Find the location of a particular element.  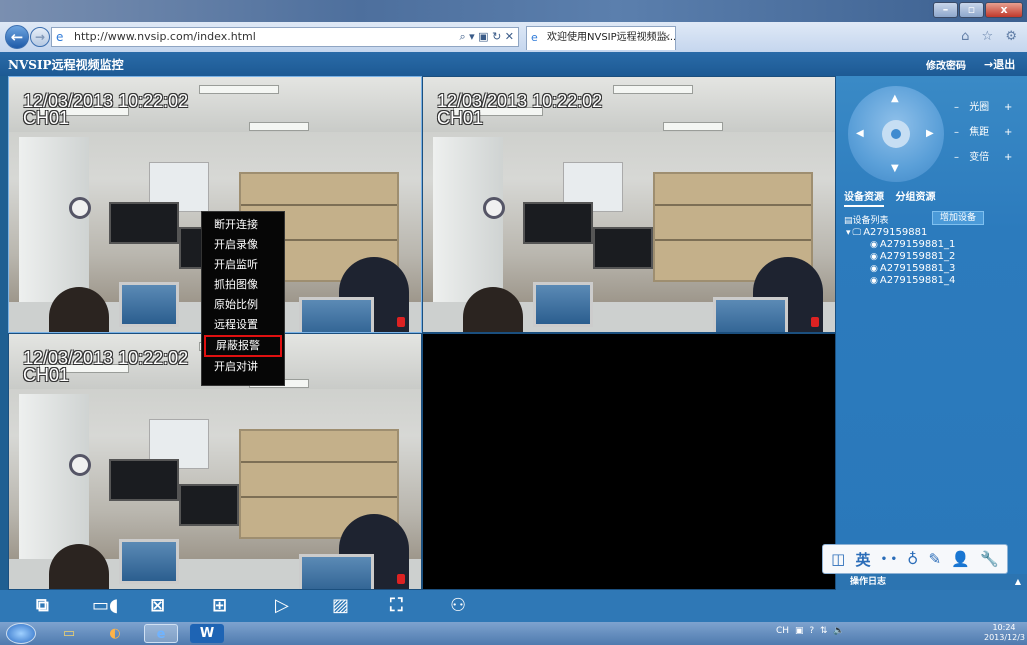

menu-item-disconnect: 断开连接 is located at coordinates (243, 225).